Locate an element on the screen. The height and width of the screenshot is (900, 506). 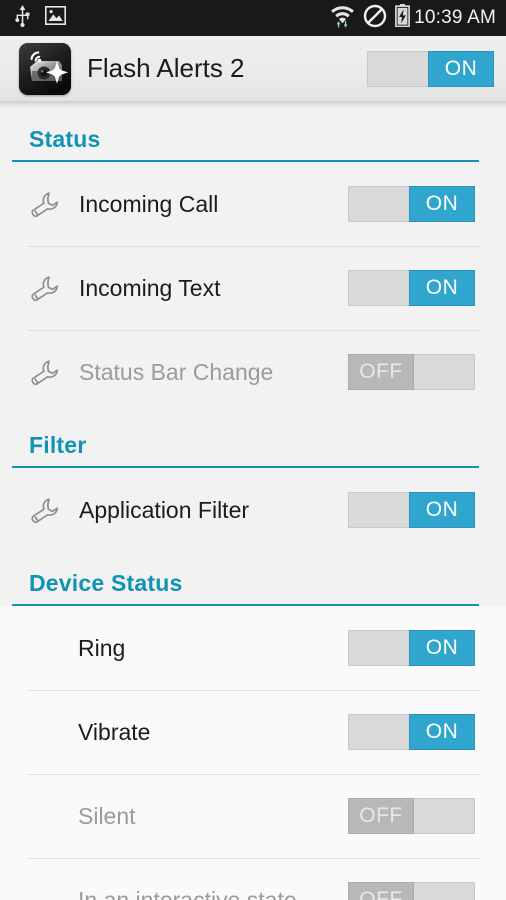
setting-label: Vibrate is located at coordinates (114, 731).